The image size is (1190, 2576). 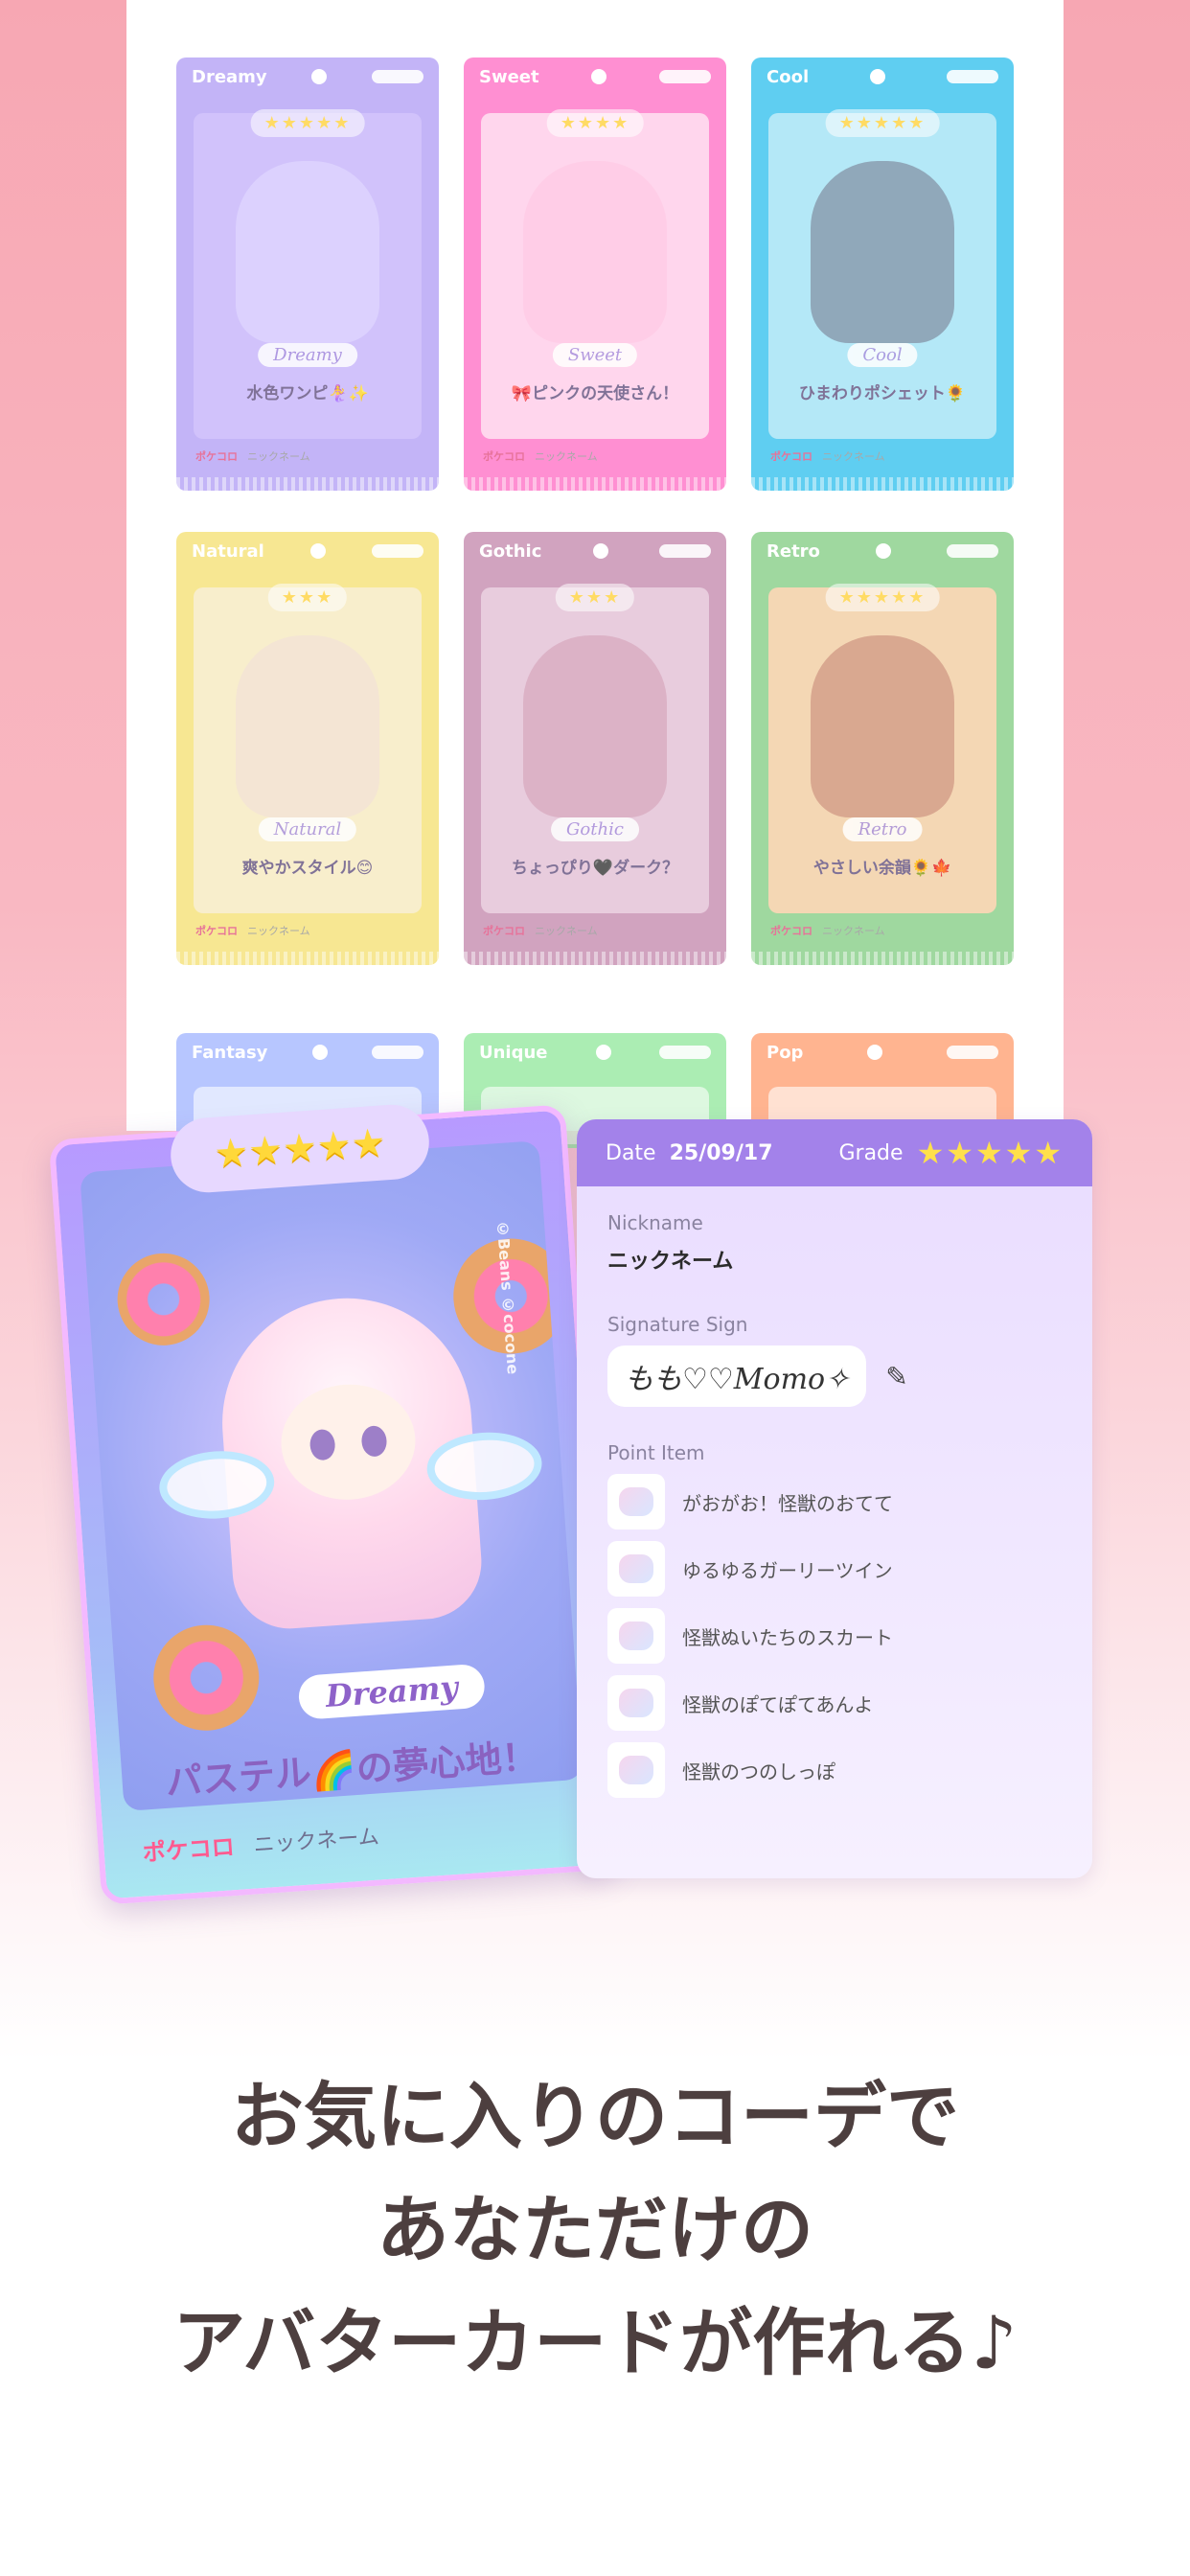 I want to click on signature-label: Signature Sign, so click(x=678, y=1324).